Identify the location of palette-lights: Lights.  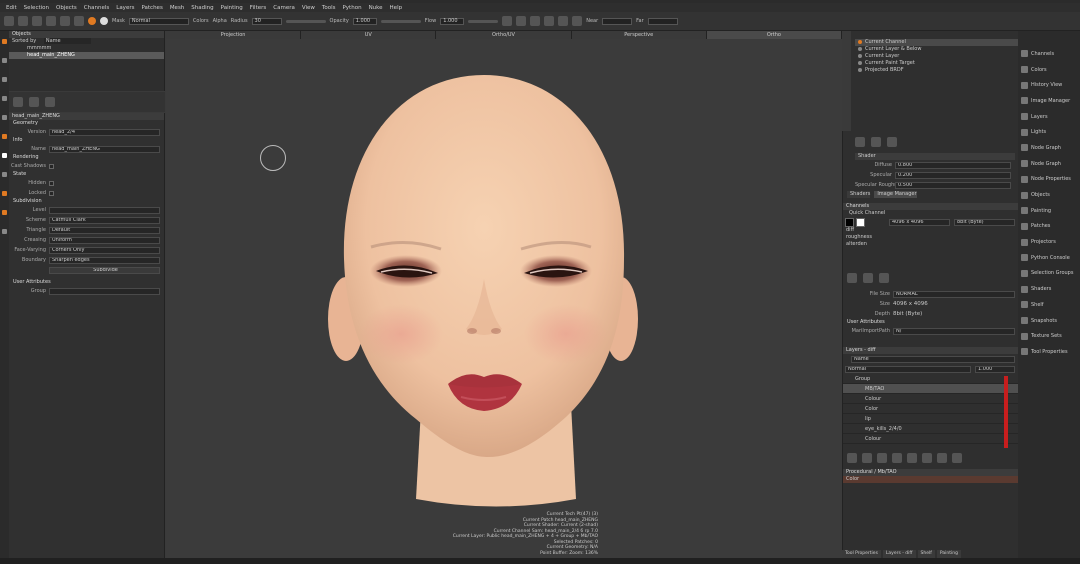
(1049, 132).